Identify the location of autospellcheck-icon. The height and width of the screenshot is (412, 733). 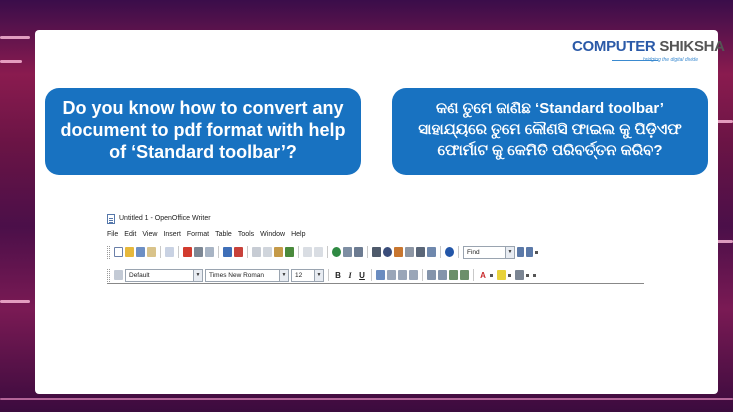
(238, 252).